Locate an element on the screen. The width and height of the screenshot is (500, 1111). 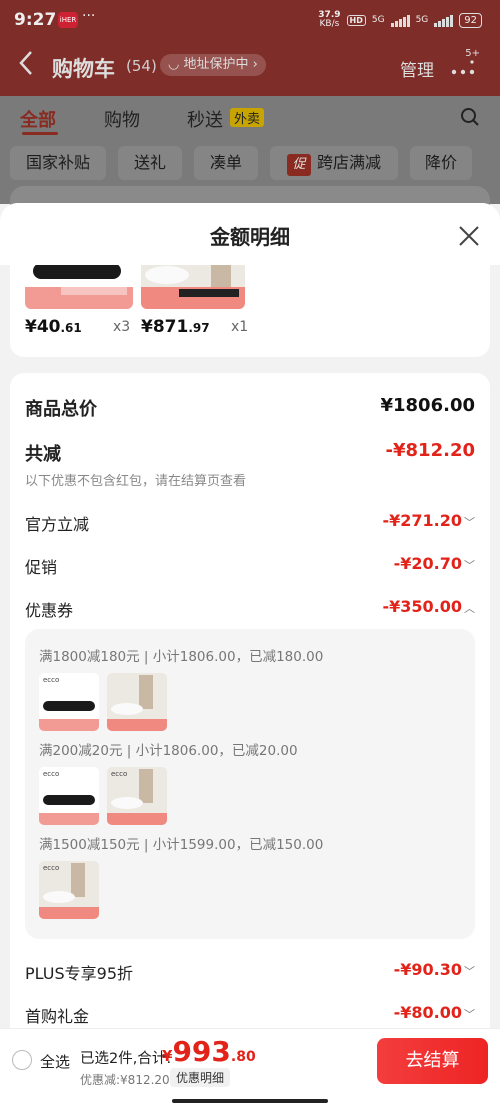
cart-tabs: 全部 购物 秒送 外卖 is located at coordinates (250, 118).